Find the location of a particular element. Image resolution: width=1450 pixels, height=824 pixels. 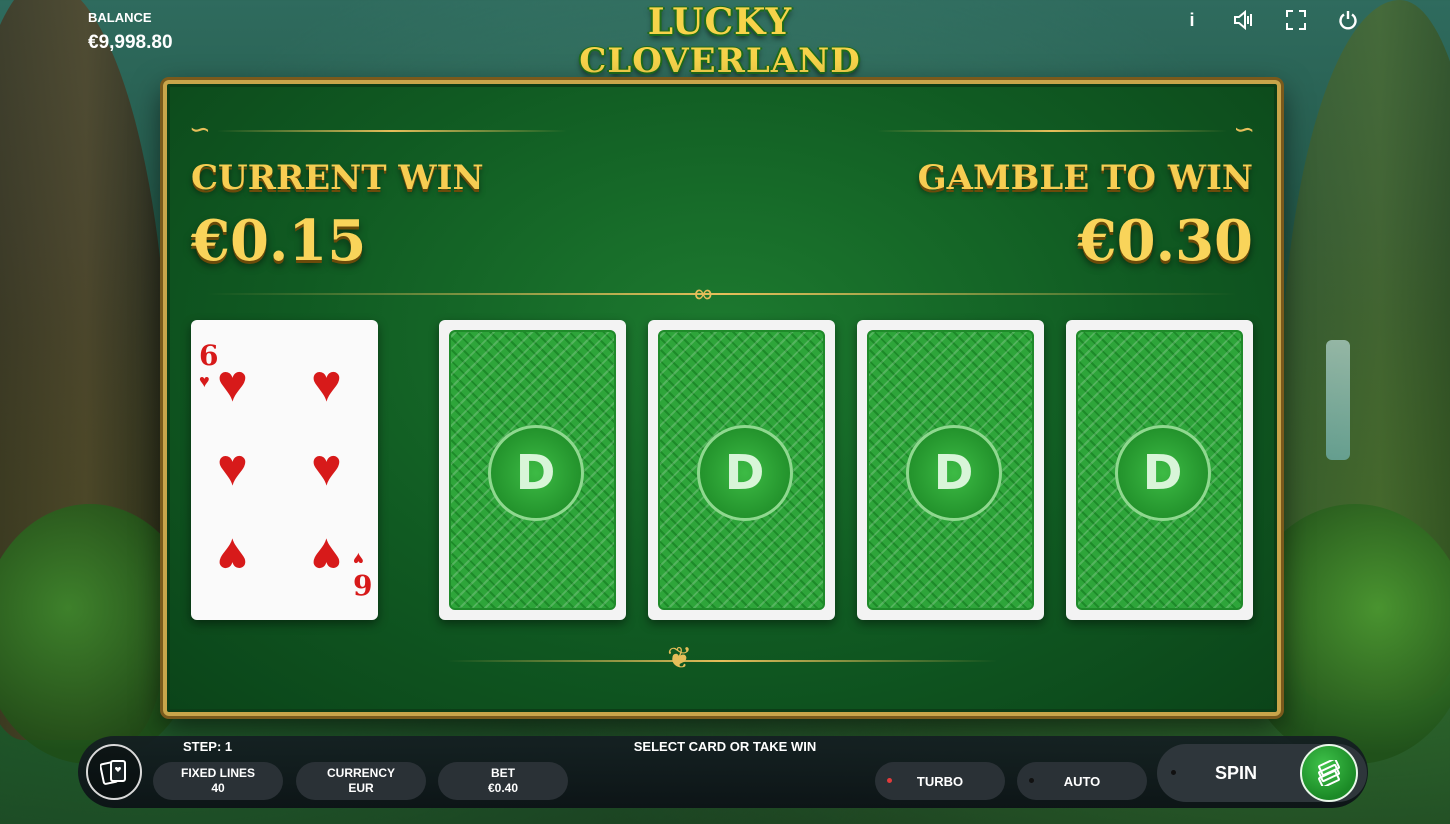

logo-line-2: CLOVERLAND is located at coordinates (720, 61).